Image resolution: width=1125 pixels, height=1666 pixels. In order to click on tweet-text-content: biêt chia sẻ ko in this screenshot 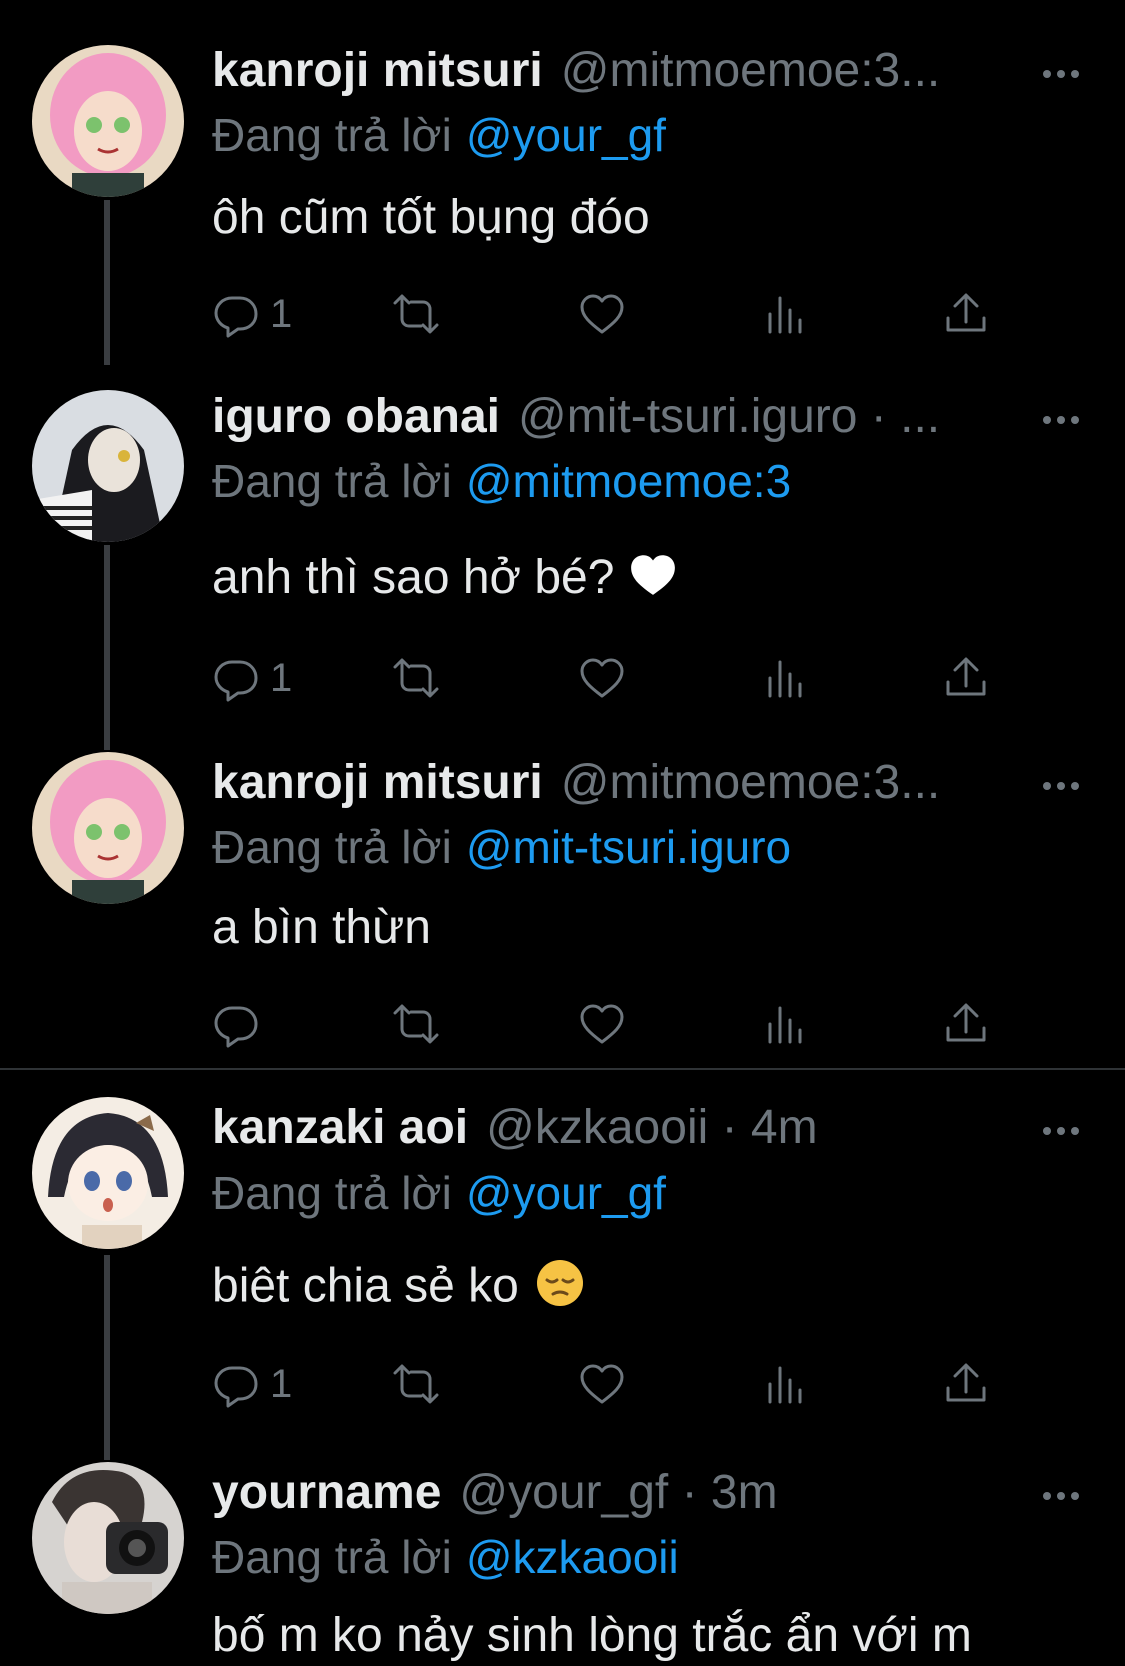, I will do `click(365, 1286)`.